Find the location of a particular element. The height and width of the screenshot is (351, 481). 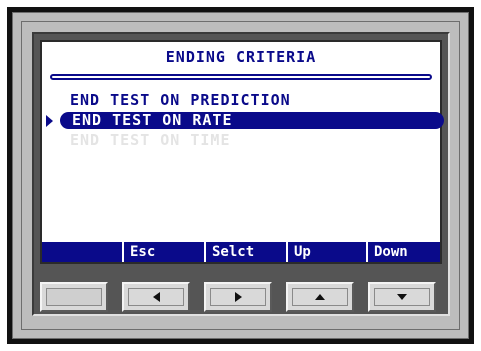

softkey-button-down is located at coordinates (402, 297).